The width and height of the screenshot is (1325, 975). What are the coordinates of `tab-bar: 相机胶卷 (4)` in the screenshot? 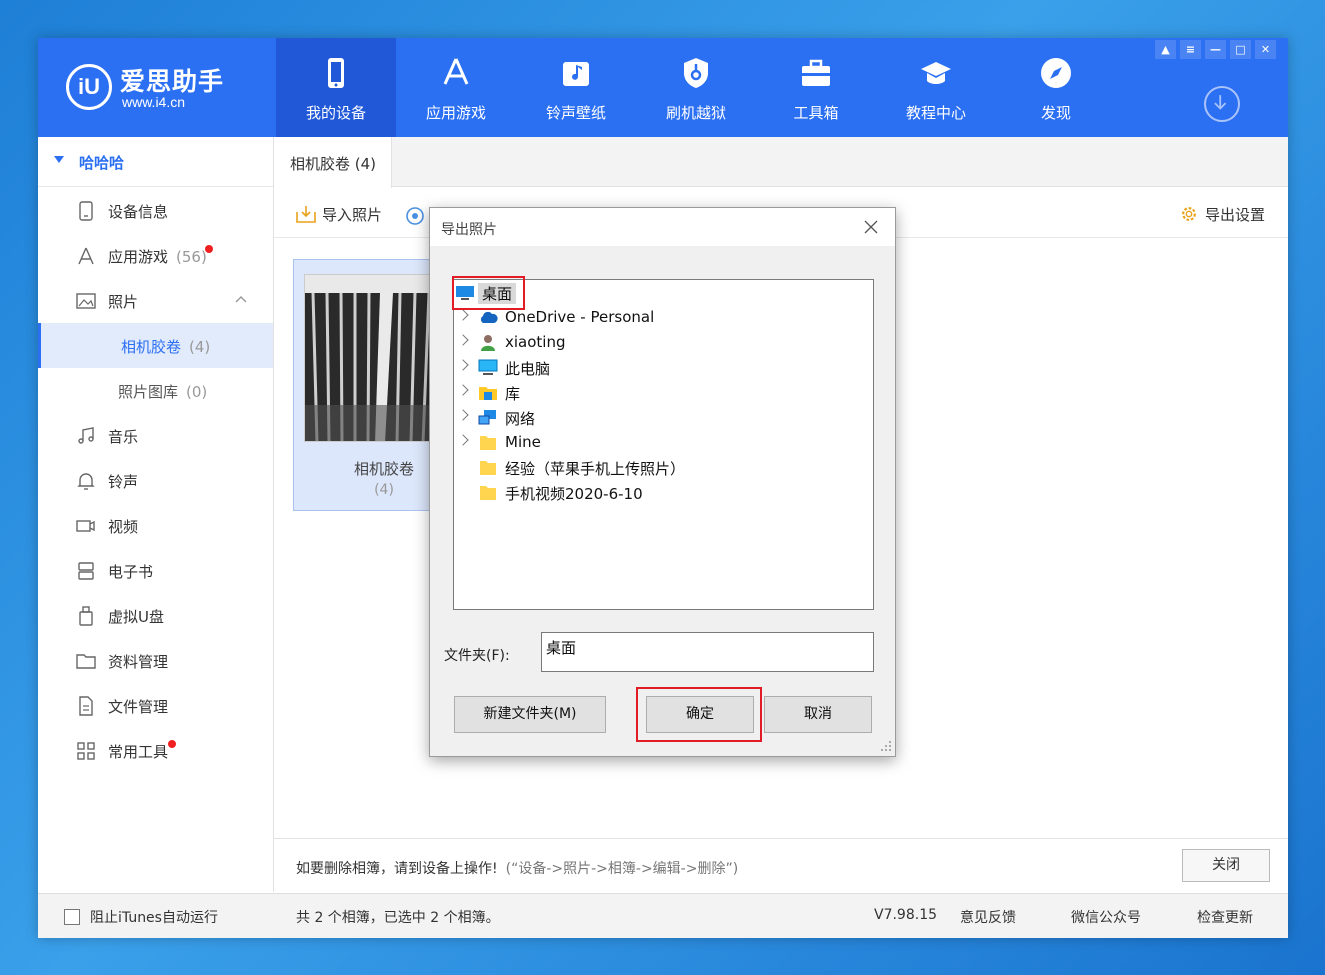 It's located at (781, 162).